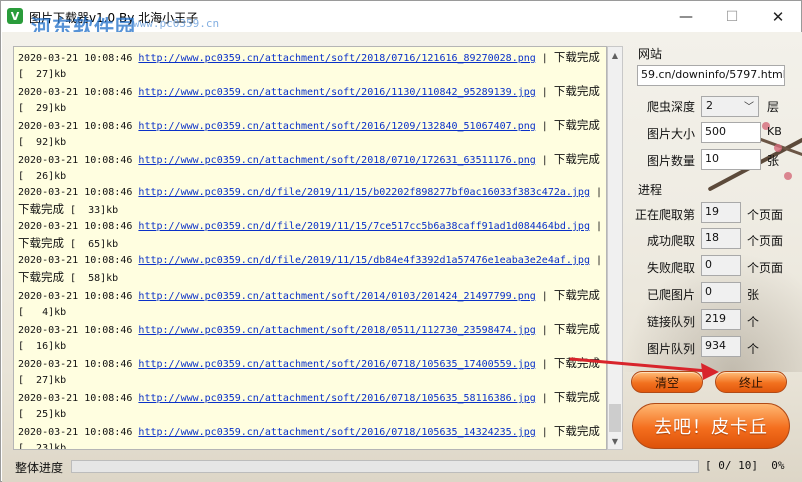 The height and width of the screenshot is (482, 802). I want to click on log-size: [ 33]kb, so click(91, 210).